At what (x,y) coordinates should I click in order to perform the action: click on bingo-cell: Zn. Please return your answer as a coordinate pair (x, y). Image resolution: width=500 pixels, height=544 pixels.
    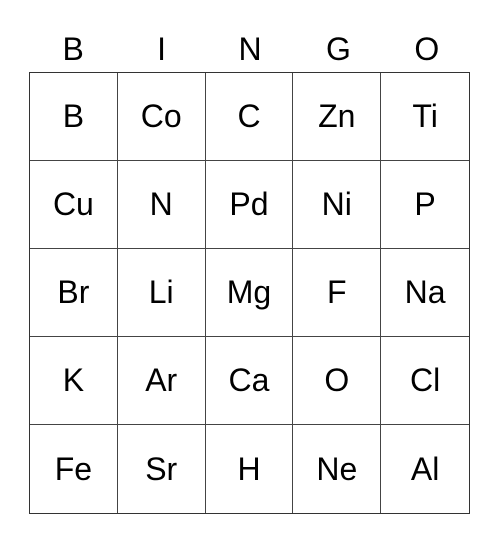
    Looking at the image, I should click on (337, 117).